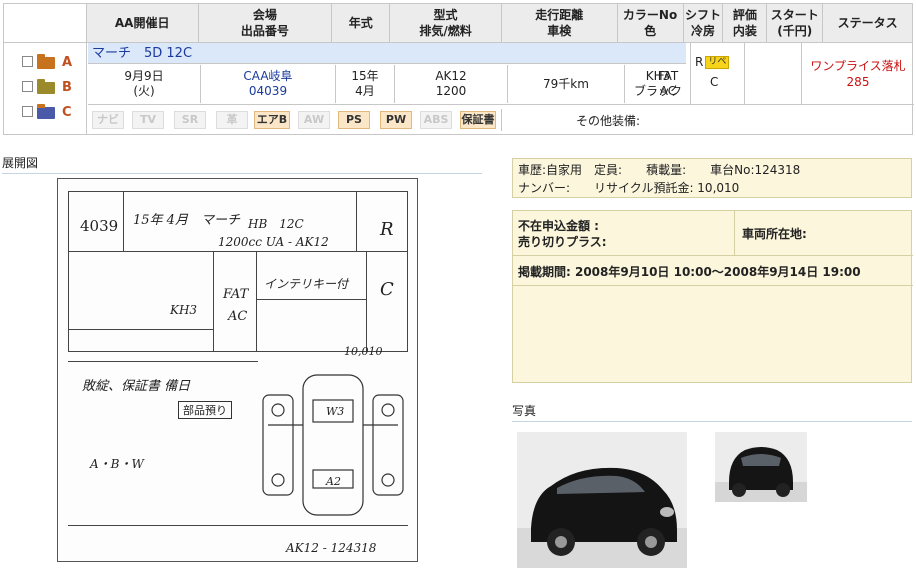 Image resolution: width=916 pixels, height=579 pixels. What do you see at coordinates (559, 15) in the screenshot?
I see `header-mileage-label: 走行距離` at bounding box center [559, 15].